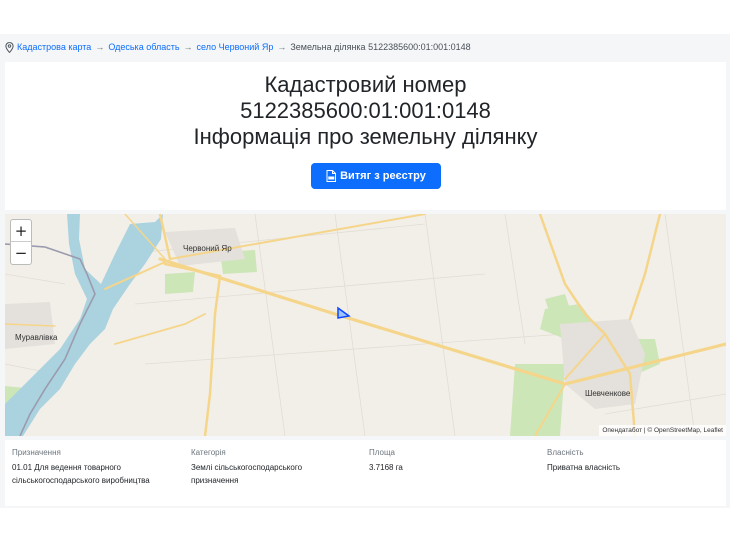 Image resolution: width=730 pixels, height=547 pixels. I want to click on breadcrumb-link-village: село Червоний Яр, so click(235, 47).